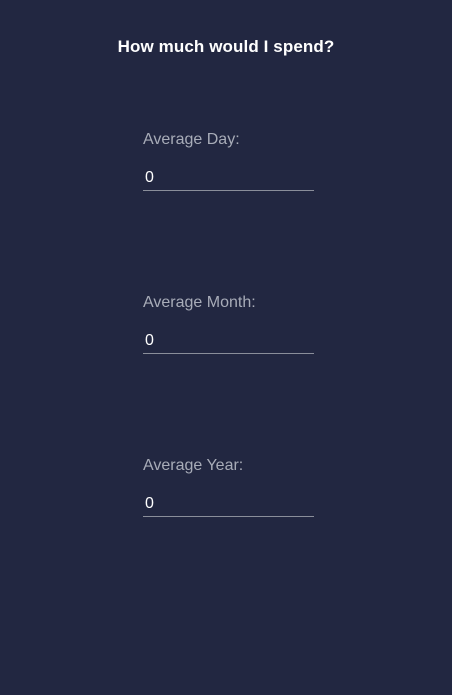 This screenshot has width=452, height=695. I want to click on average-day-field: Average Day: 0, so click(228, 161).